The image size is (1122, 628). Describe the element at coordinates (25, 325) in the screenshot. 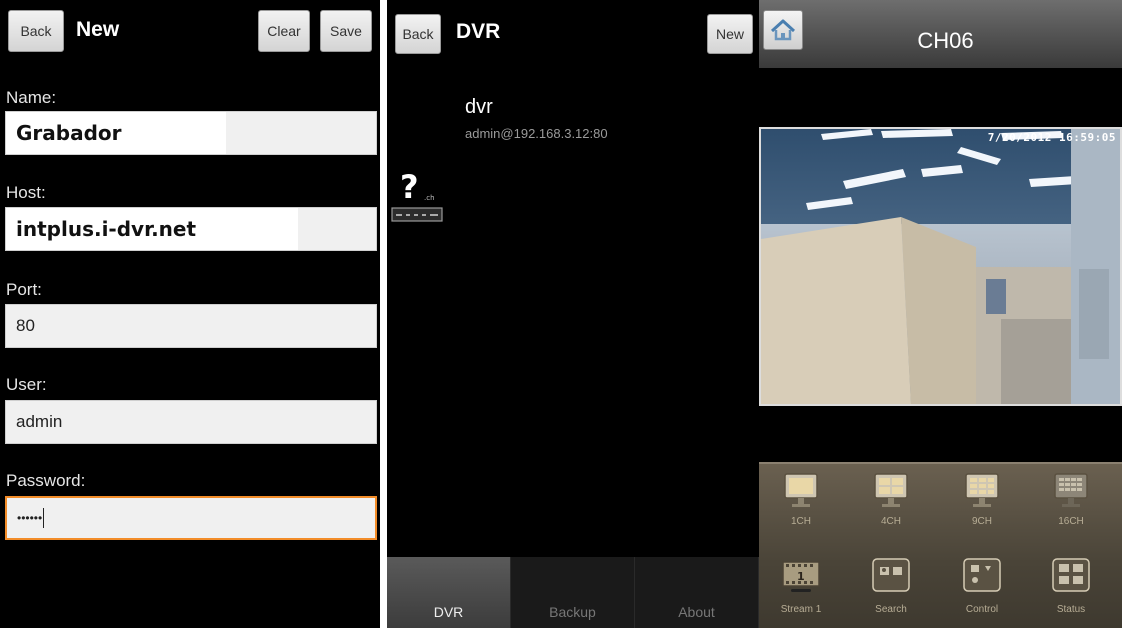

I see `port-value: 80` at that location.